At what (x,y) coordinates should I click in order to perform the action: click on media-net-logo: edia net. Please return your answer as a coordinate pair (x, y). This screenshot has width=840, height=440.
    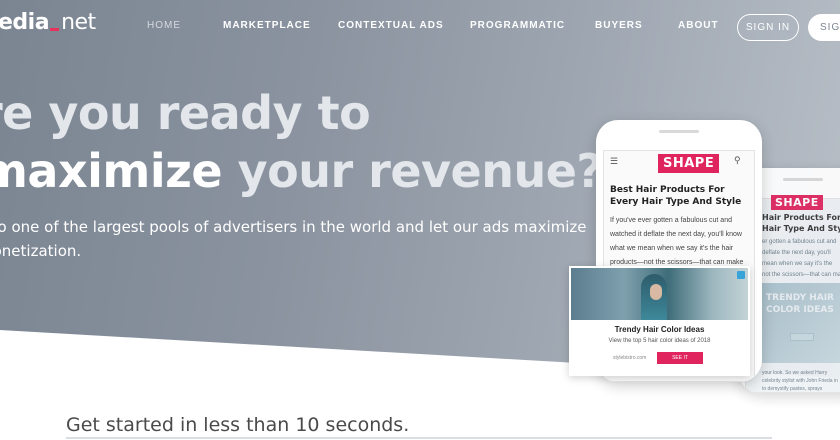
    Looking at the image, I should click on (48, 25).